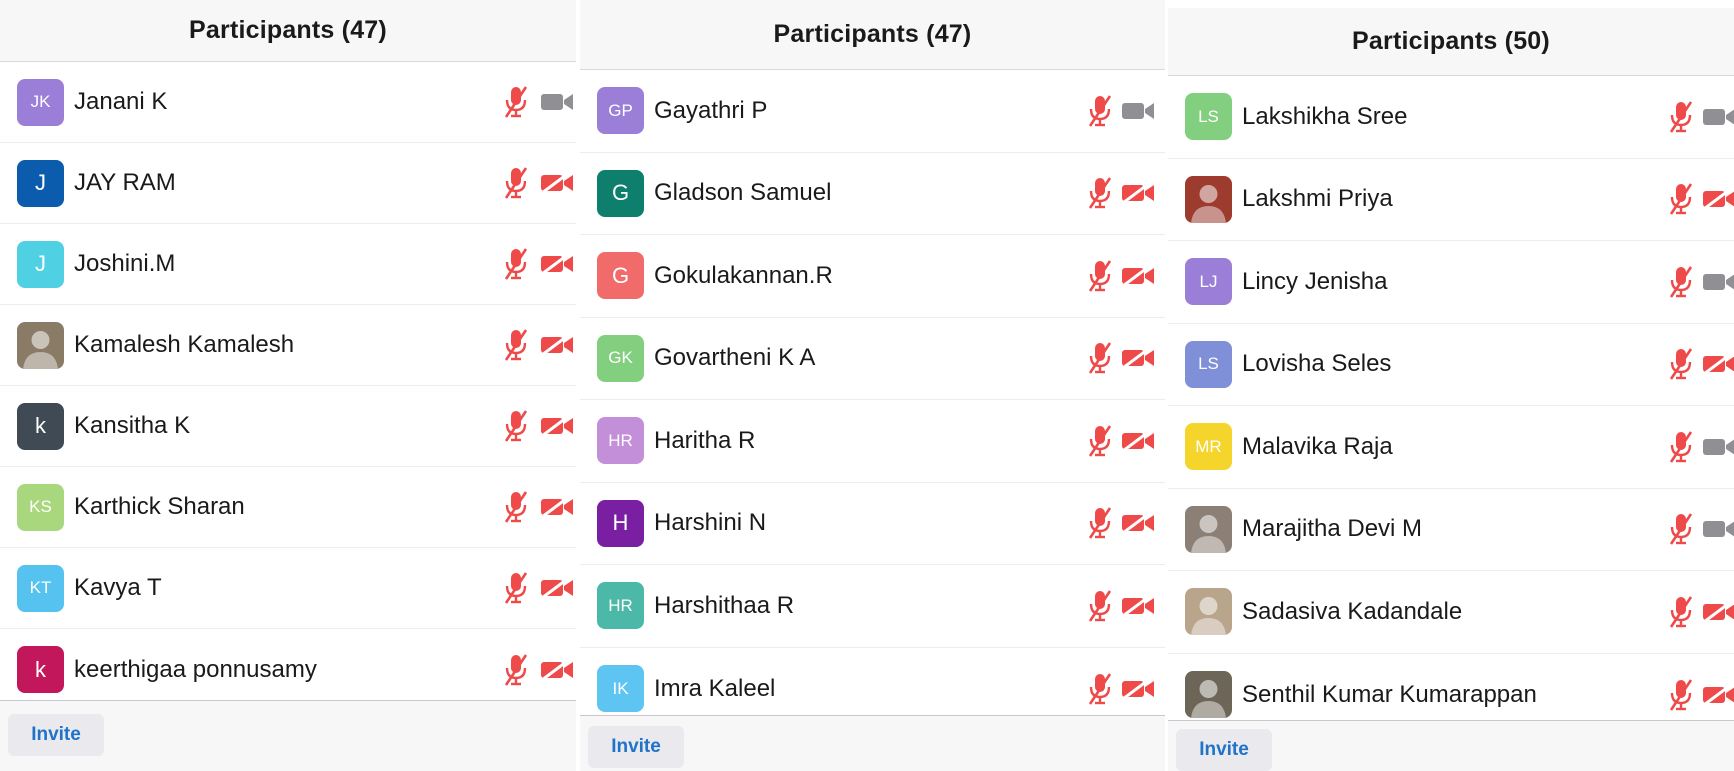 The image size is (1734, 771). I want to click on participant-row: GK Govartheni K A, so click(872, 359).